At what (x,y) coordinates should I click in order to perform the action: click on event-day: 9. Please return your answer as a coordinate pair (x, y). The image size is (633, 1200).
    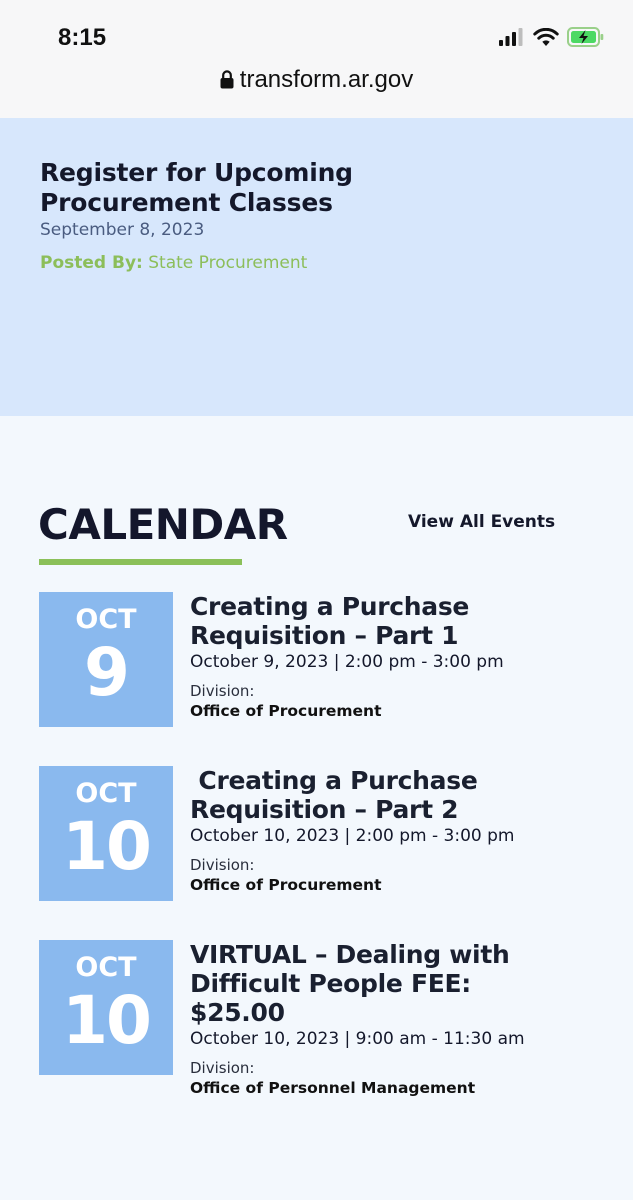
    Looking at the image, I should click on (107, 672).